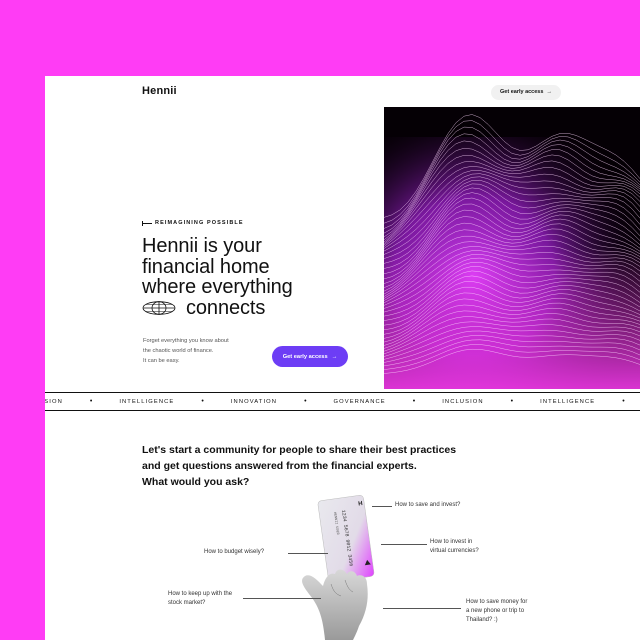 Image resolution: width=640 pixels, height=640 pixels. I want to click on question-stock-market: How to keep up with the stock market?, so click(200, 599).